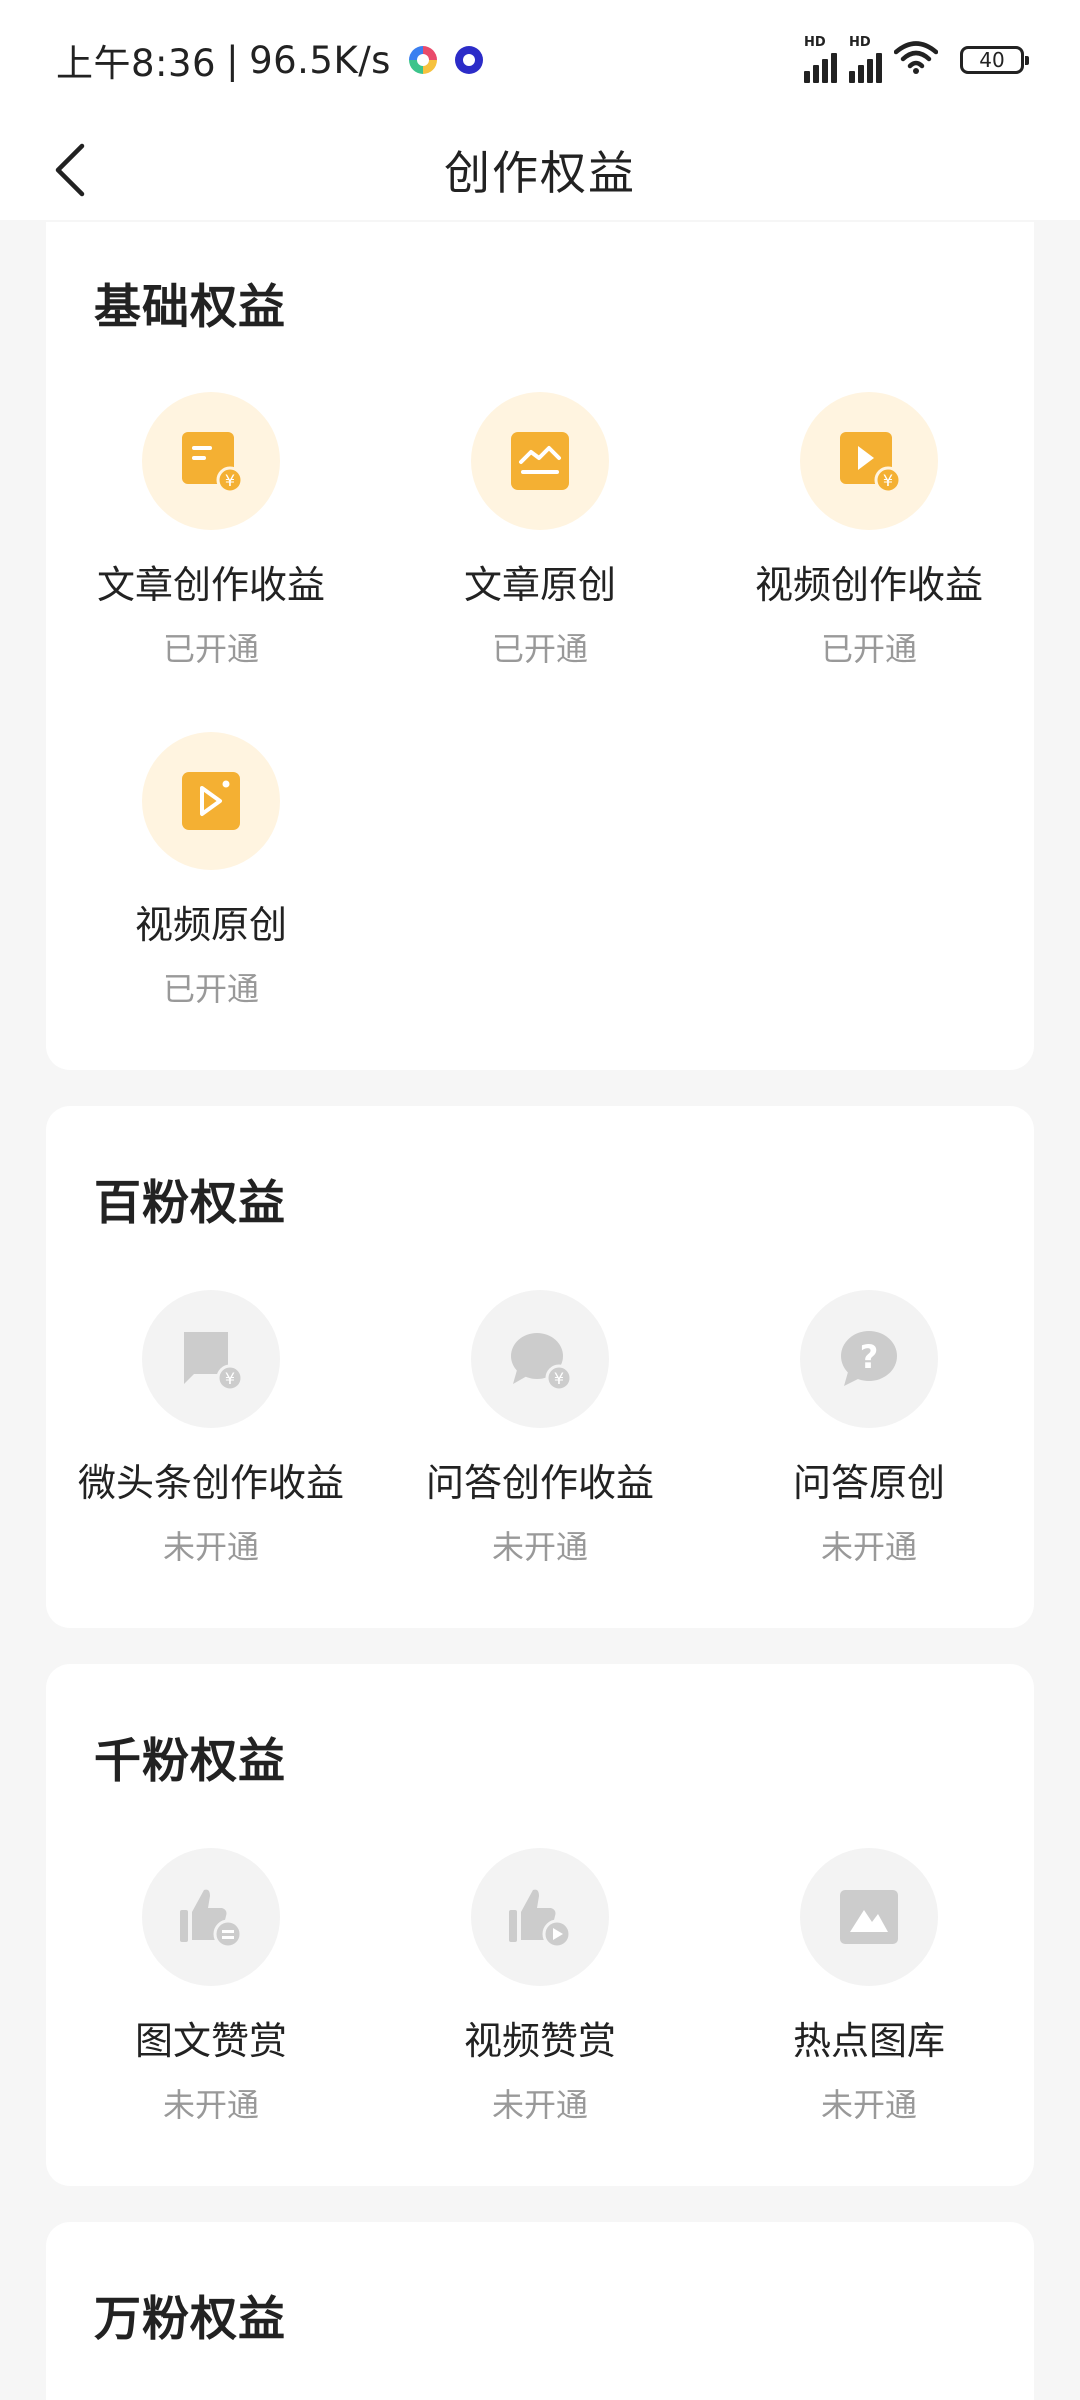  I want to click on micro-post-income-icon: ¥, so click(211, 1359).